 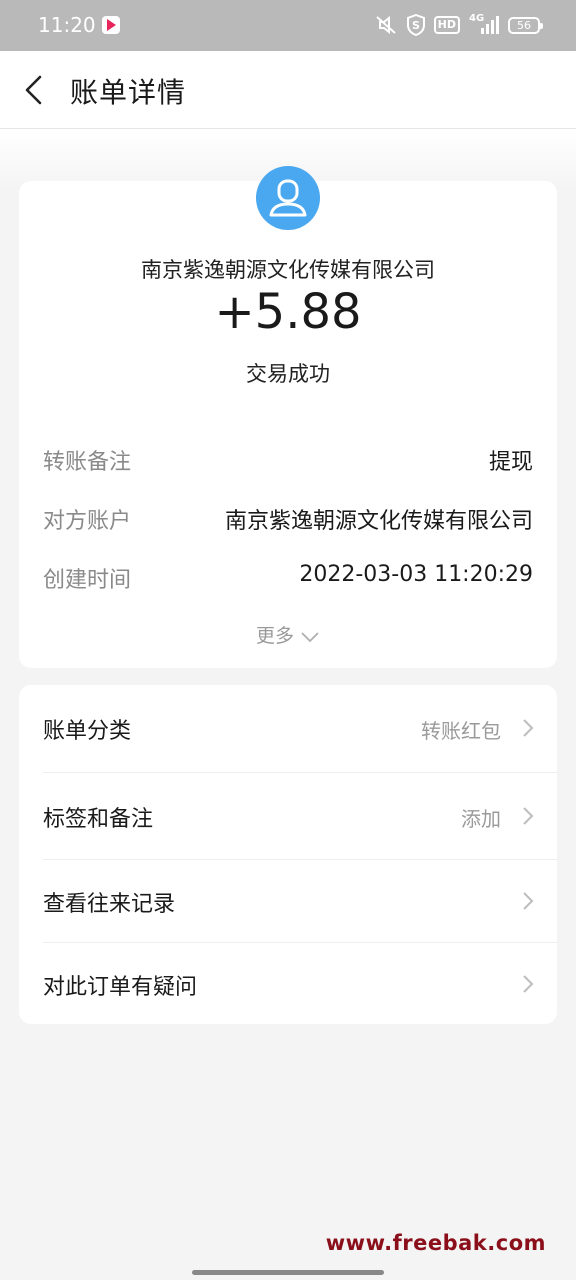 I want to click on menu-value: 转账红包, so click(x=461, y=731).